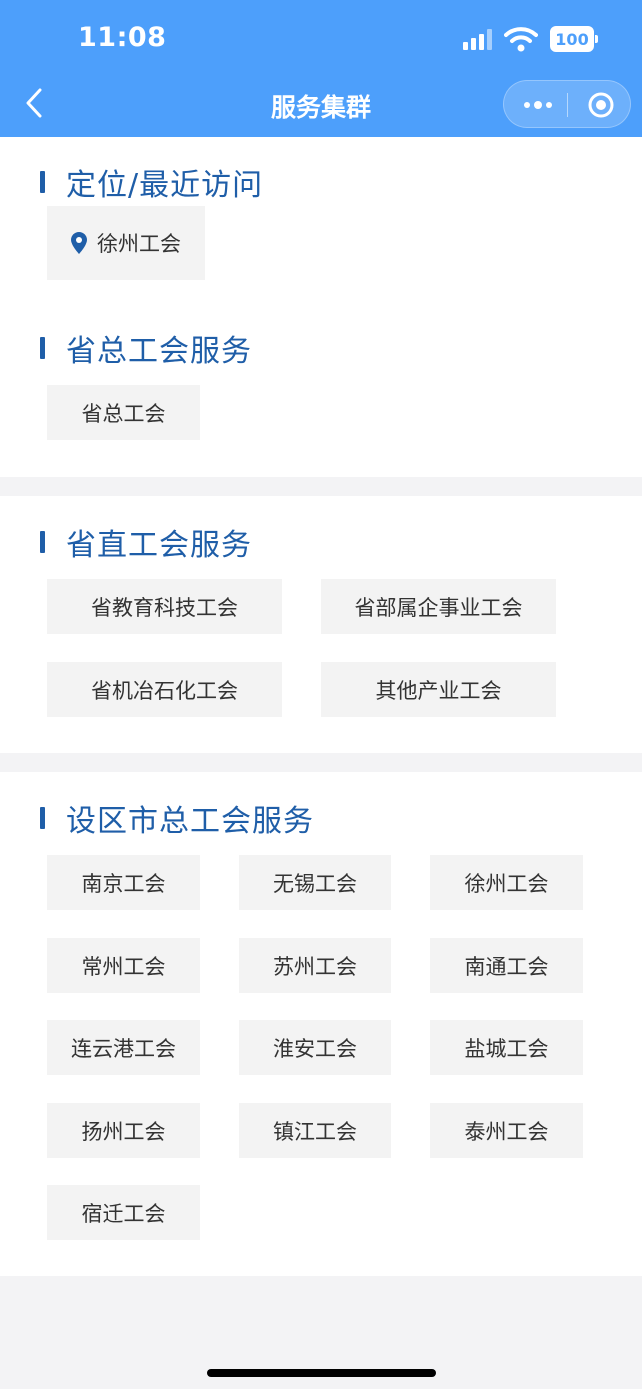  Describe the element at coordinates (438, 606) in the screenshot. I see `chip-direct-2: 省部属企事业工会` at that location.